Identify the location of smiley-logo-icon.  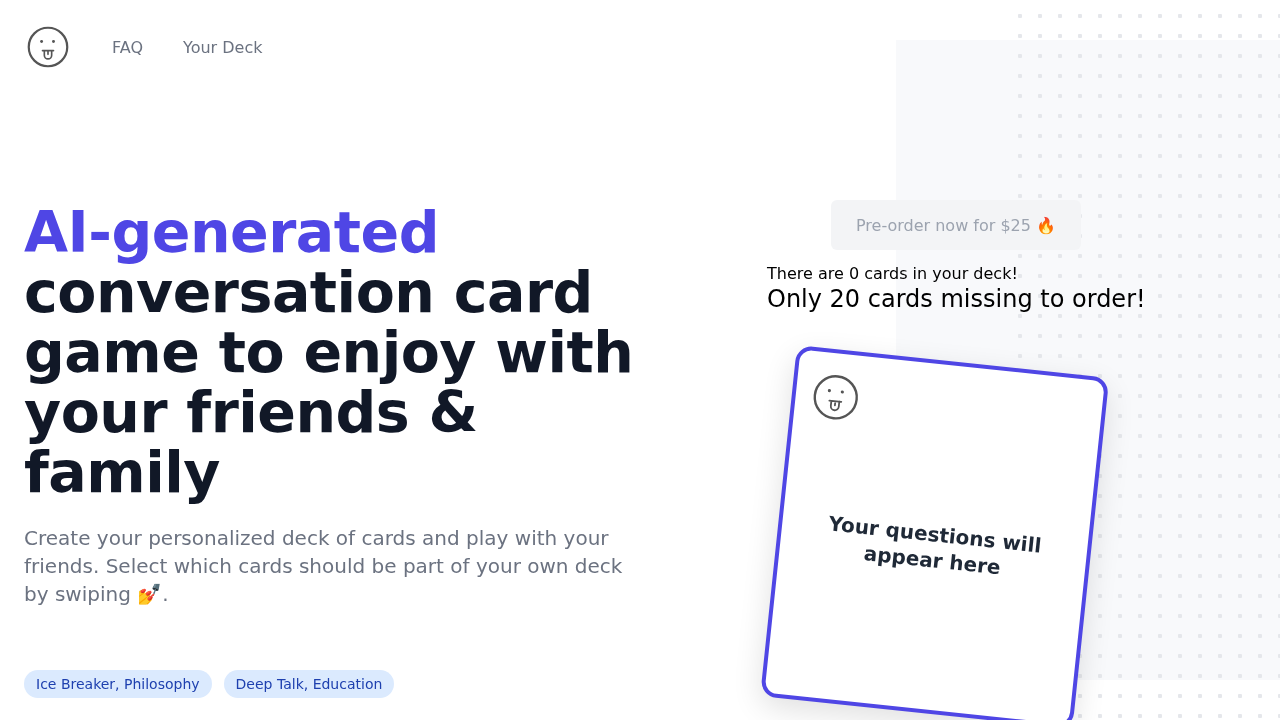
(48, 47).